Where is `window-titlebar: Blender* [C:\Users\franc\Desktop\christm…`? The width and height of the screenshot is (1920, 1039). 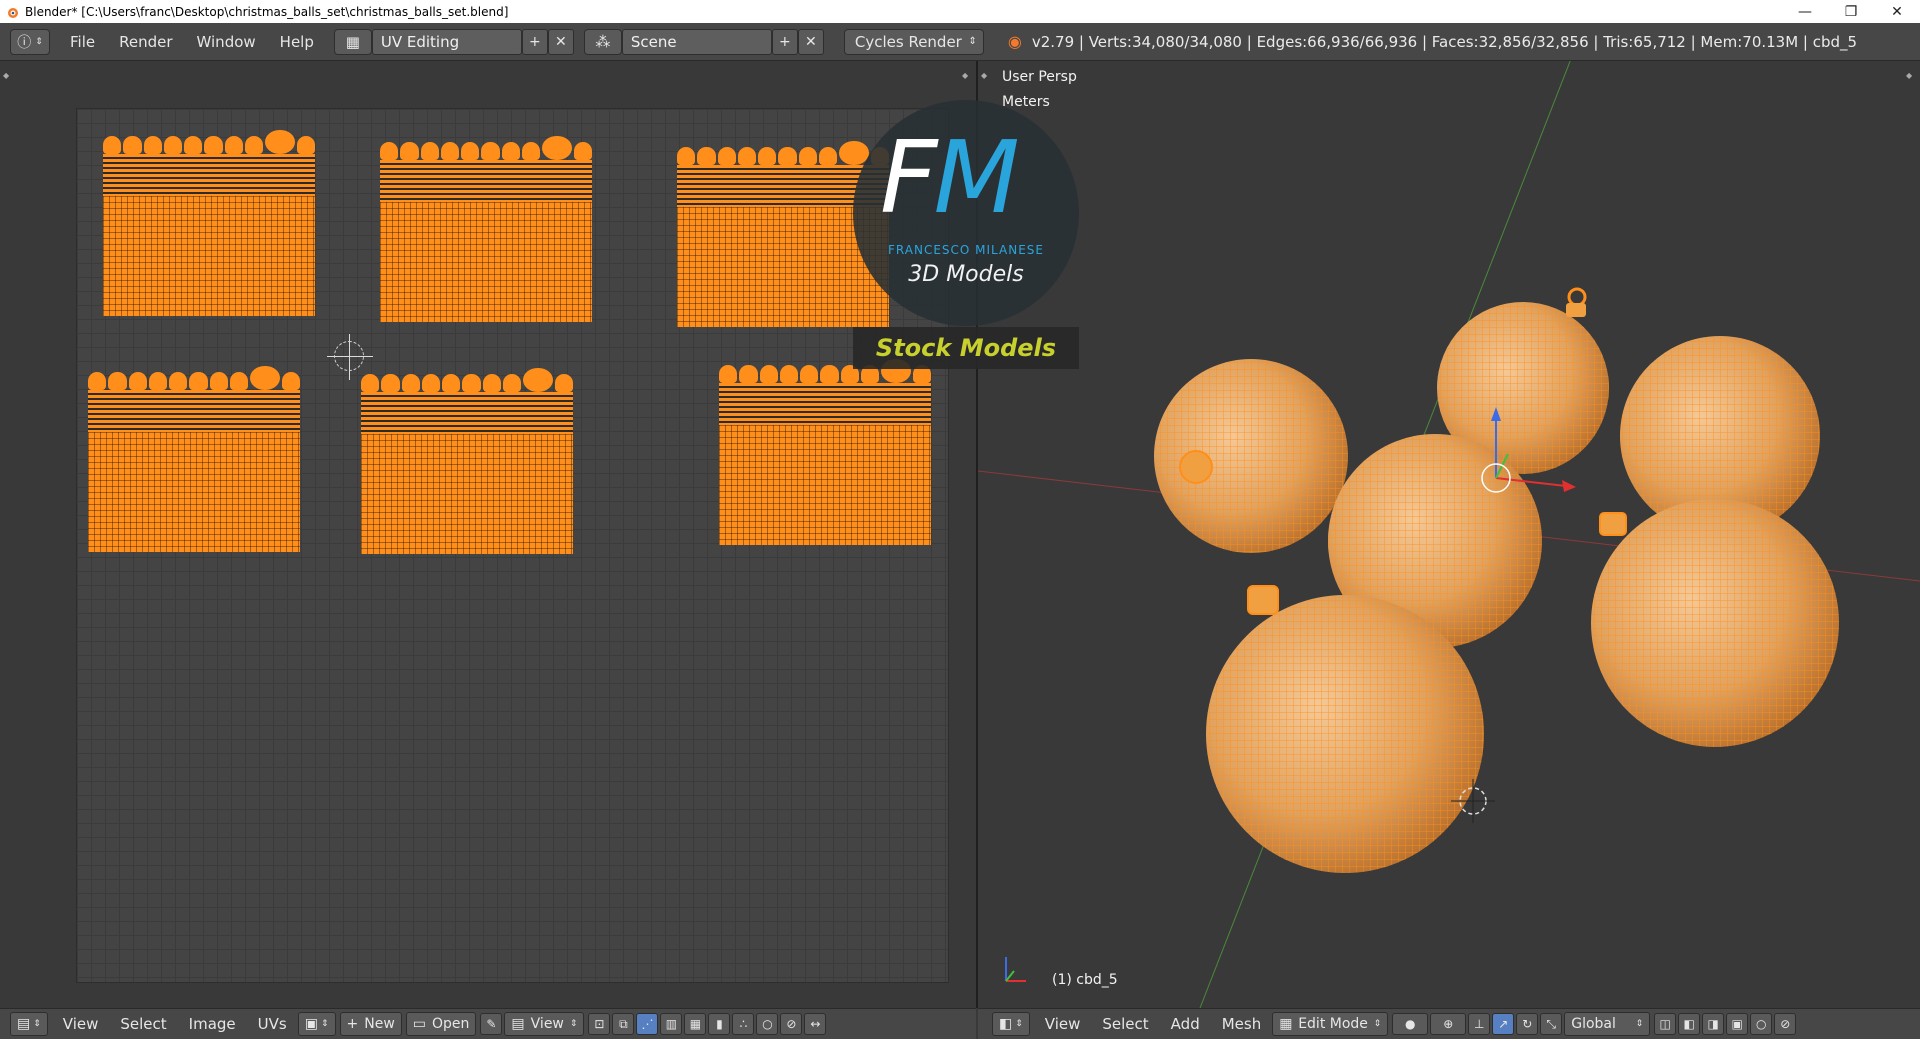
window-titlebar: Blender* [C:\Users\franc\Desktop\christm… is located at coordinates (960, 11).